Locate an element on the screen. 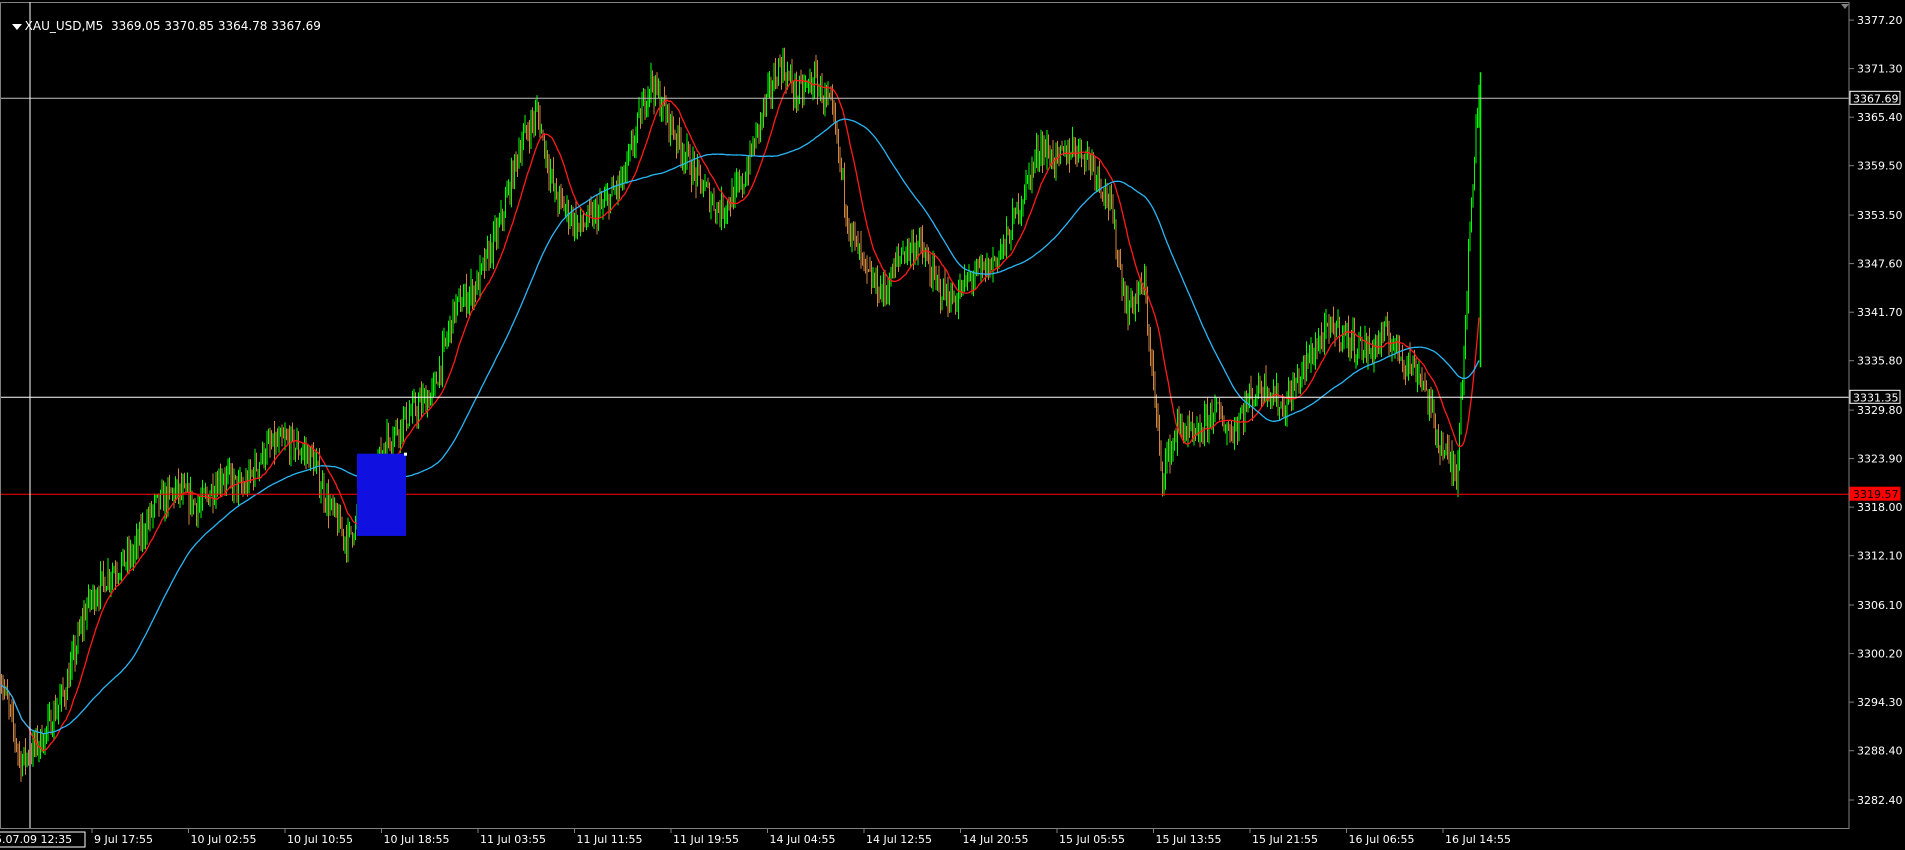 Image resolution: width=1905 pixels, height=850 pixels. x-tick-label: 11 Jul 19:55 is located at coordinates (706, 839).